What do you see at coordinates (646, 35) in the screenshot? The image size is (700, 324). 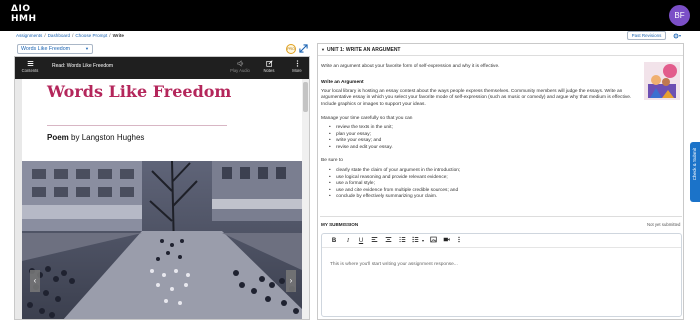 I see `past-revisions-button: Past Revisions` at bounding box center [646, 35].